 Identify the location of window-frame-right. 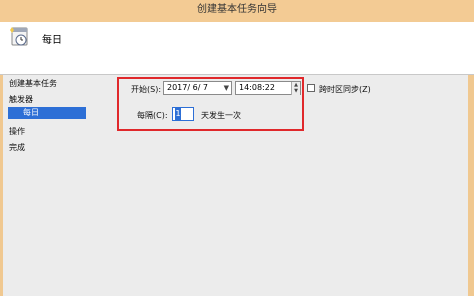
(471, 185).